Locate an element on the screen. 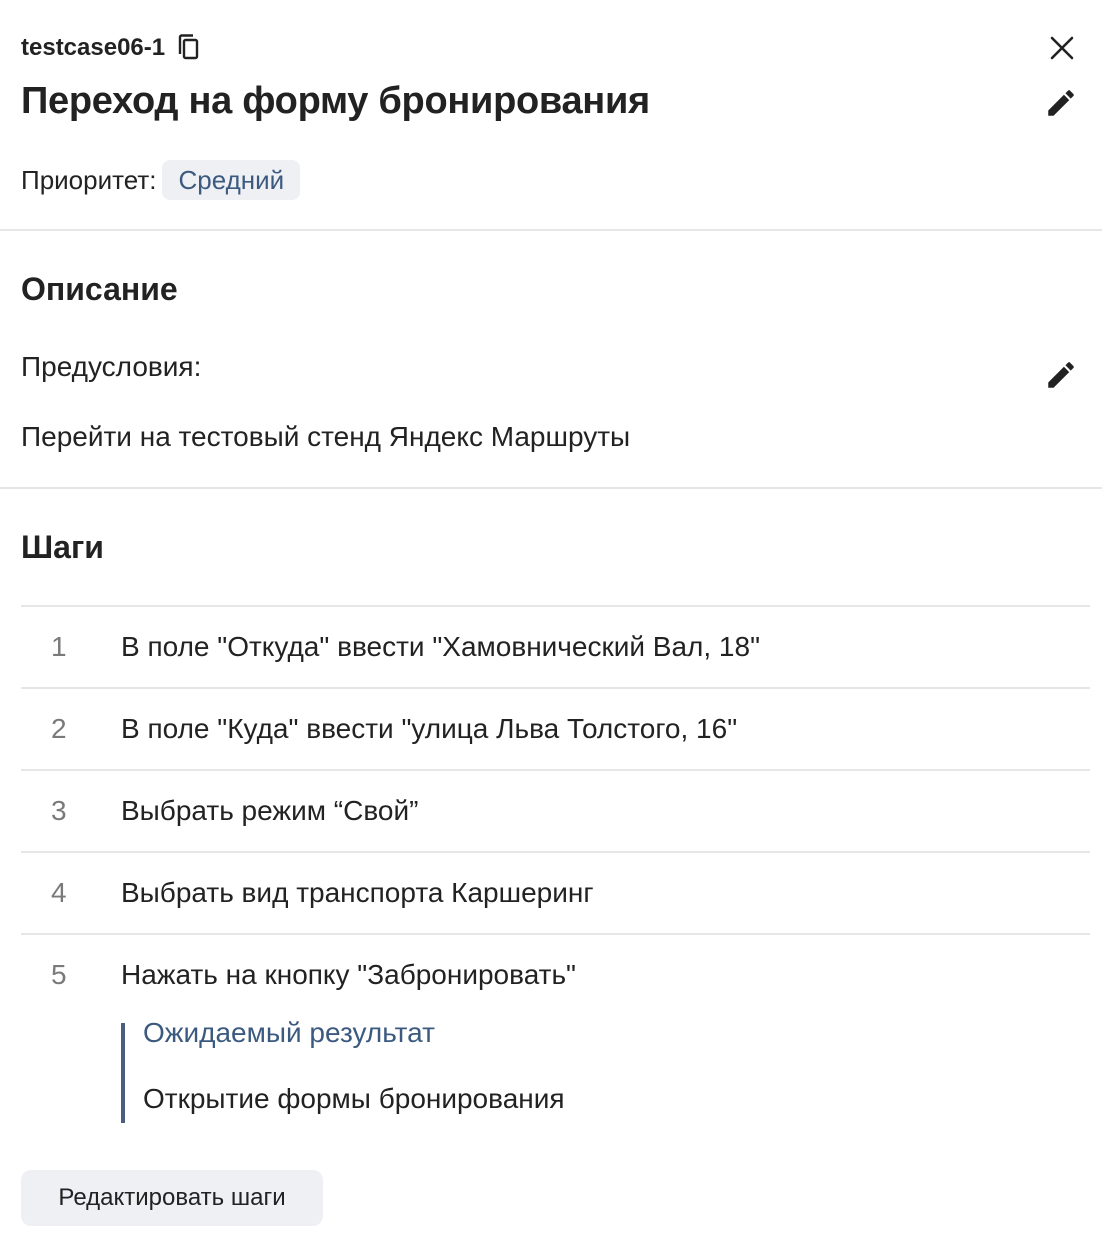 Image resolution: width=1102 pixels, height=1234 pixels. description-title: Описание is located at coordinates (99, 289).